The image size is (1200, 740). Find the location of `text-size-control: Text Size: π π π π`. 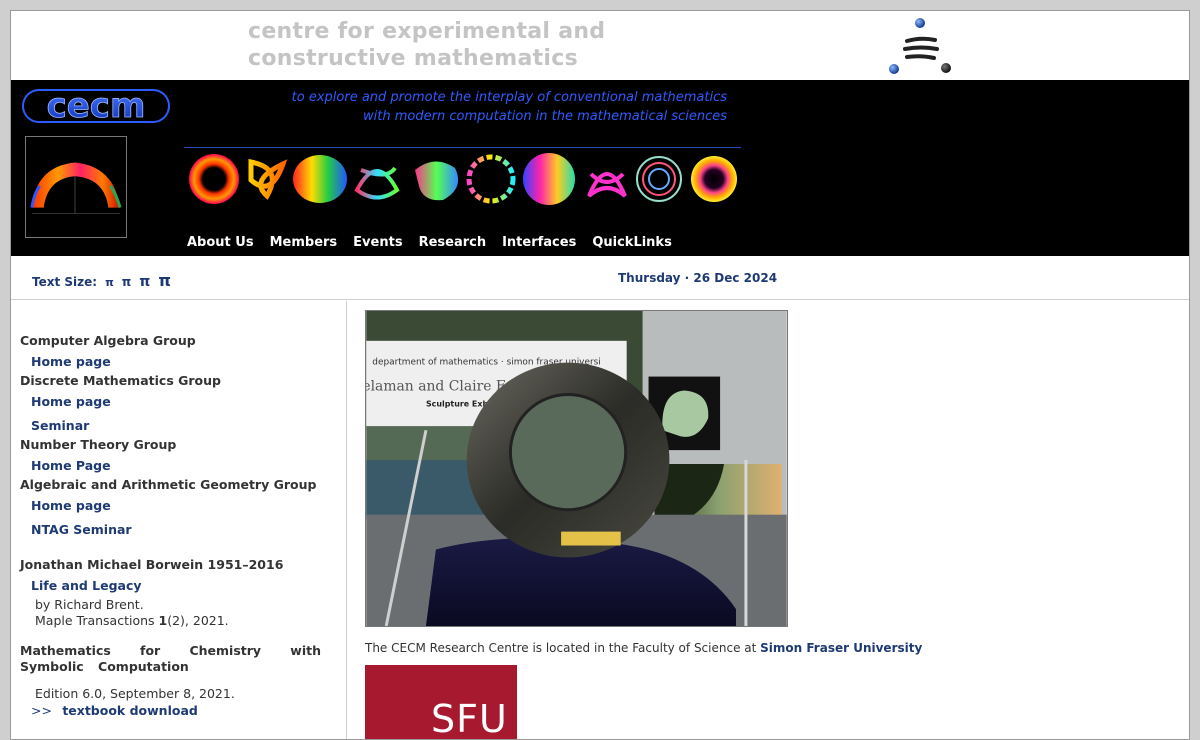

text-size-control: Text Size: π π π π is located at coordinates (101, 280).